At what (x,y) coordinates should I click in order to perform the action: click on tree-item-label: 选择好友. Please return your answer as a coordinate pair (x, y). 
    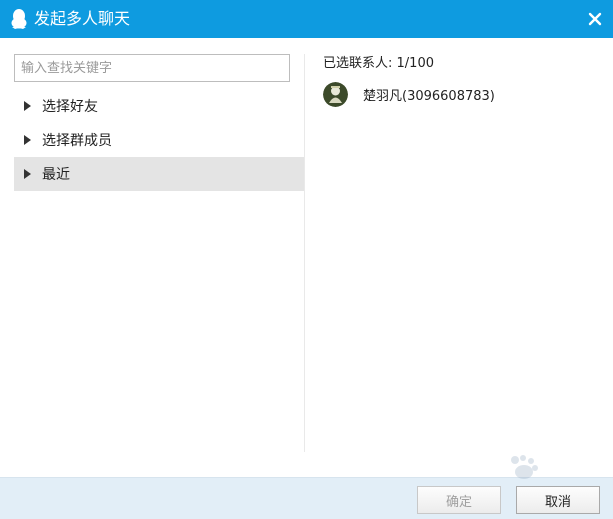
    Looking at the image, I should click on (70, 107).